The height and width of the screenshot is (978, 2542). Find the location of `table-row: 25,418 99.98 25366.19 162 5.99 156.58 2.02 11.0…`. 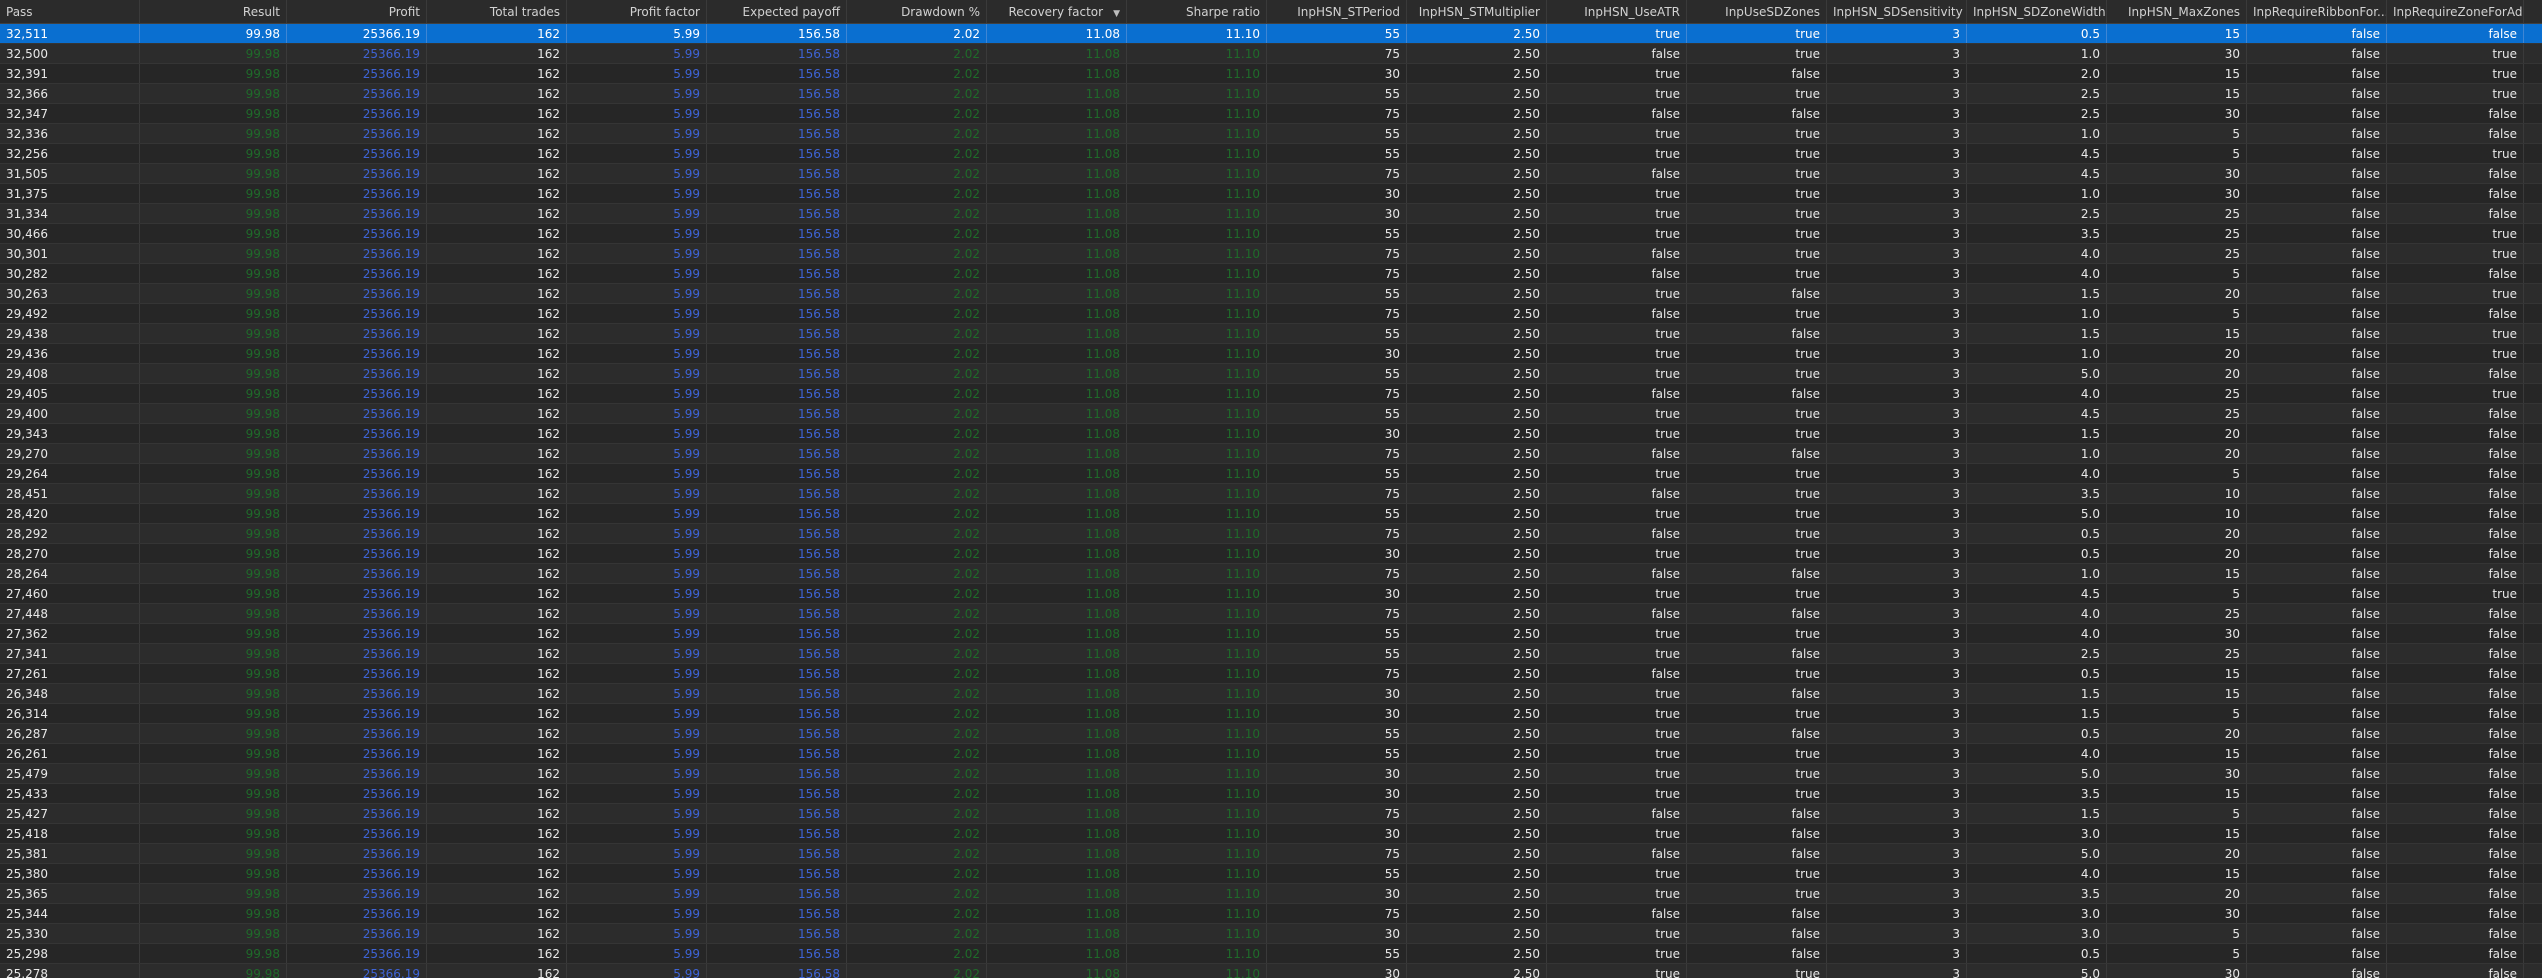

table-row: 25,418 99.98 25366.19 162 5.99 156.58 2.02 11.0… is located at coordinates (1271, 834).